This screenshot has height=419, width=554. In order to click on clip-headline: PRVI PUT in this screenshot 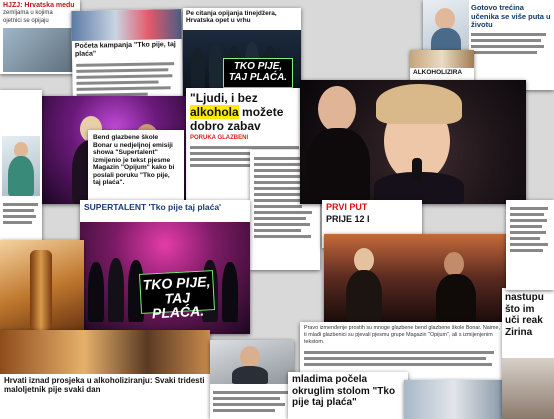, I will do `click(347, 207)`.